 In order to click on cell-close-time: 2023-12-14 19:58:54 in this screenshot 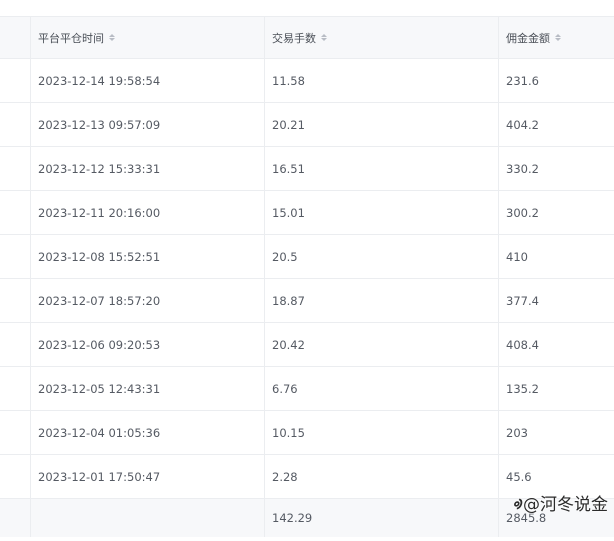, I will do `click(147, 80)`.